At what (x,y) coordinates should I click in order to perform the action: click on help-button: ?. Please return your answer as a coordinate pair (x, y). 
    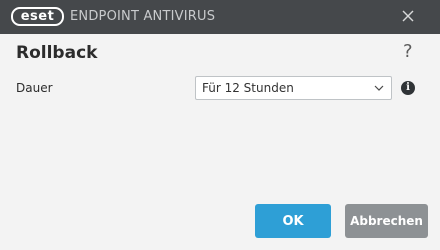
    Looking at the image, I should click on (408, 51).